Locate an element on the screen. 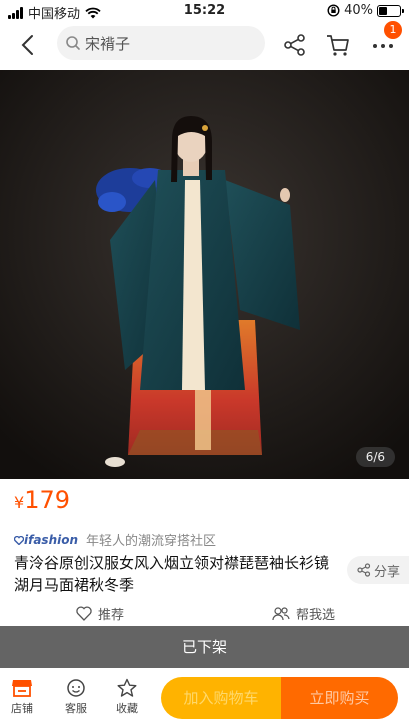  rotation-lock-icon is located at coordinates (333, 10).